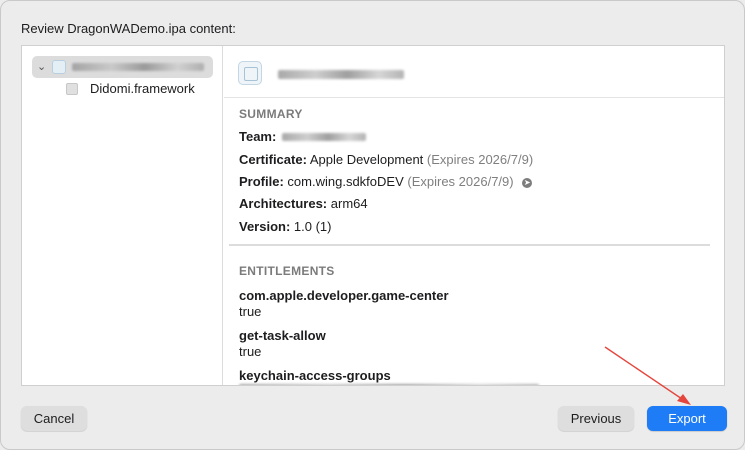  I want to click on cancel-button: Cancel, so click(54, 418).